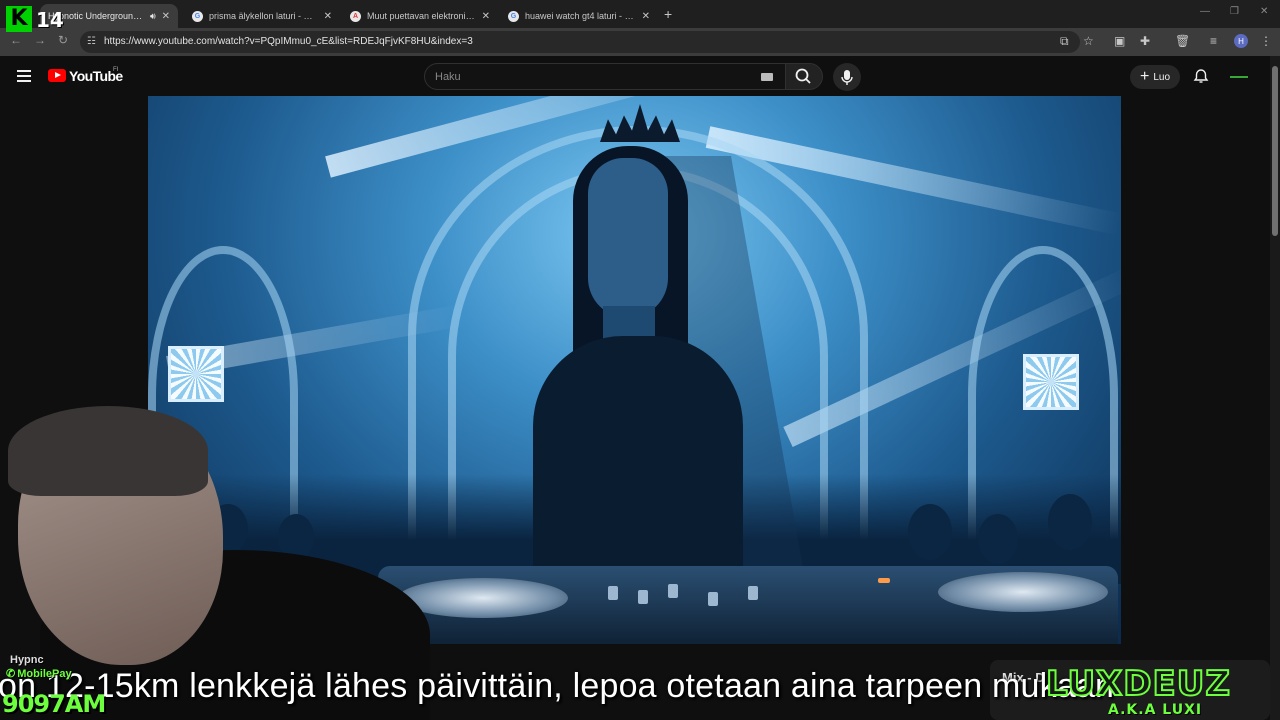 Image resolution: width=1280 pixels, height=720 pixels. I want to click on turntable-platter, so click(1023, 592).